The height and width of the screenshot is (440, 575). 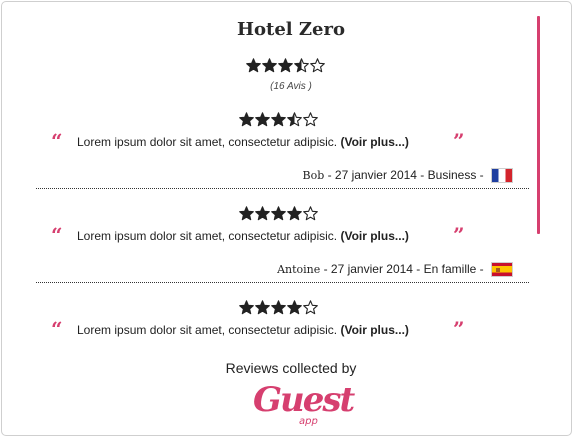 What do you see at coordinates (313, 175) in the screenshot?
I see `review-author: Bob` at bounding box center [313, 175].